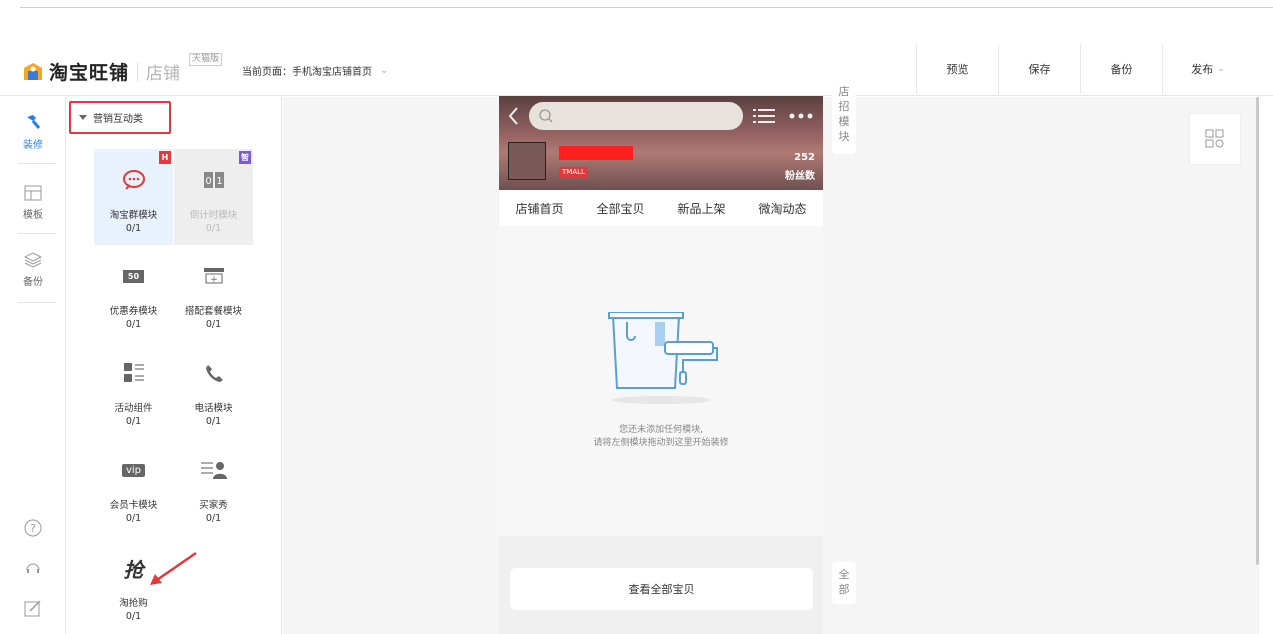 The image size is (1273, 634). Describe the element at coordinates (133, 180) in the screenshot. I see `chat-group-icon` at that location.